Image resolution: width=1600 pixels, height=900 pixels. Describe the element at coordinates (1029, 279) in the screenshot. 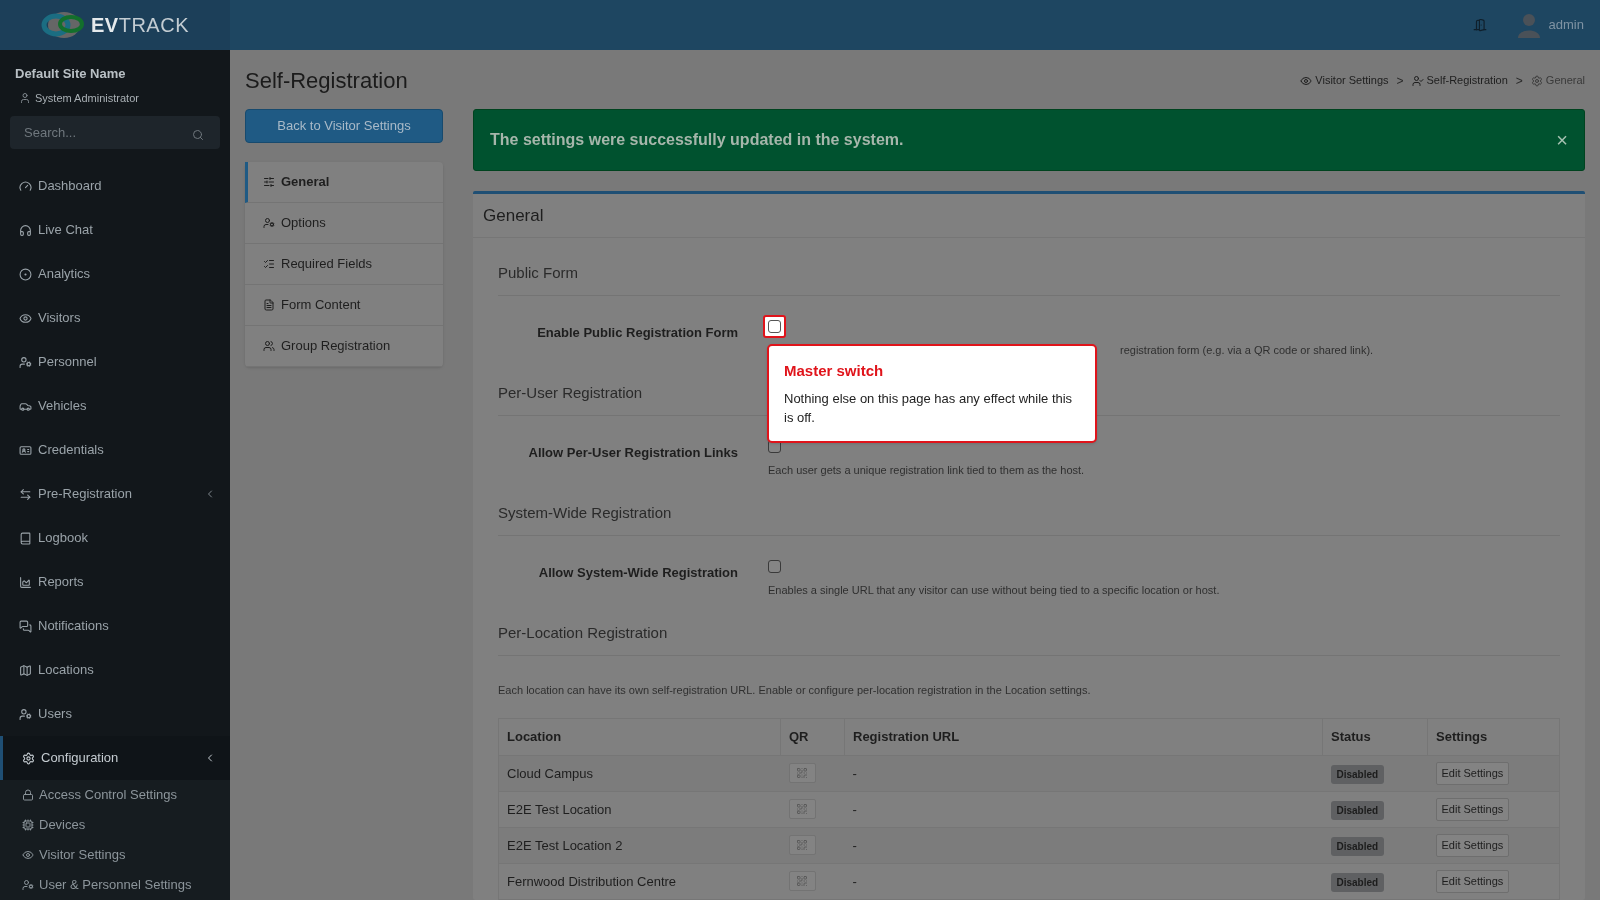

I see `section-heading: Public Form` at that location.